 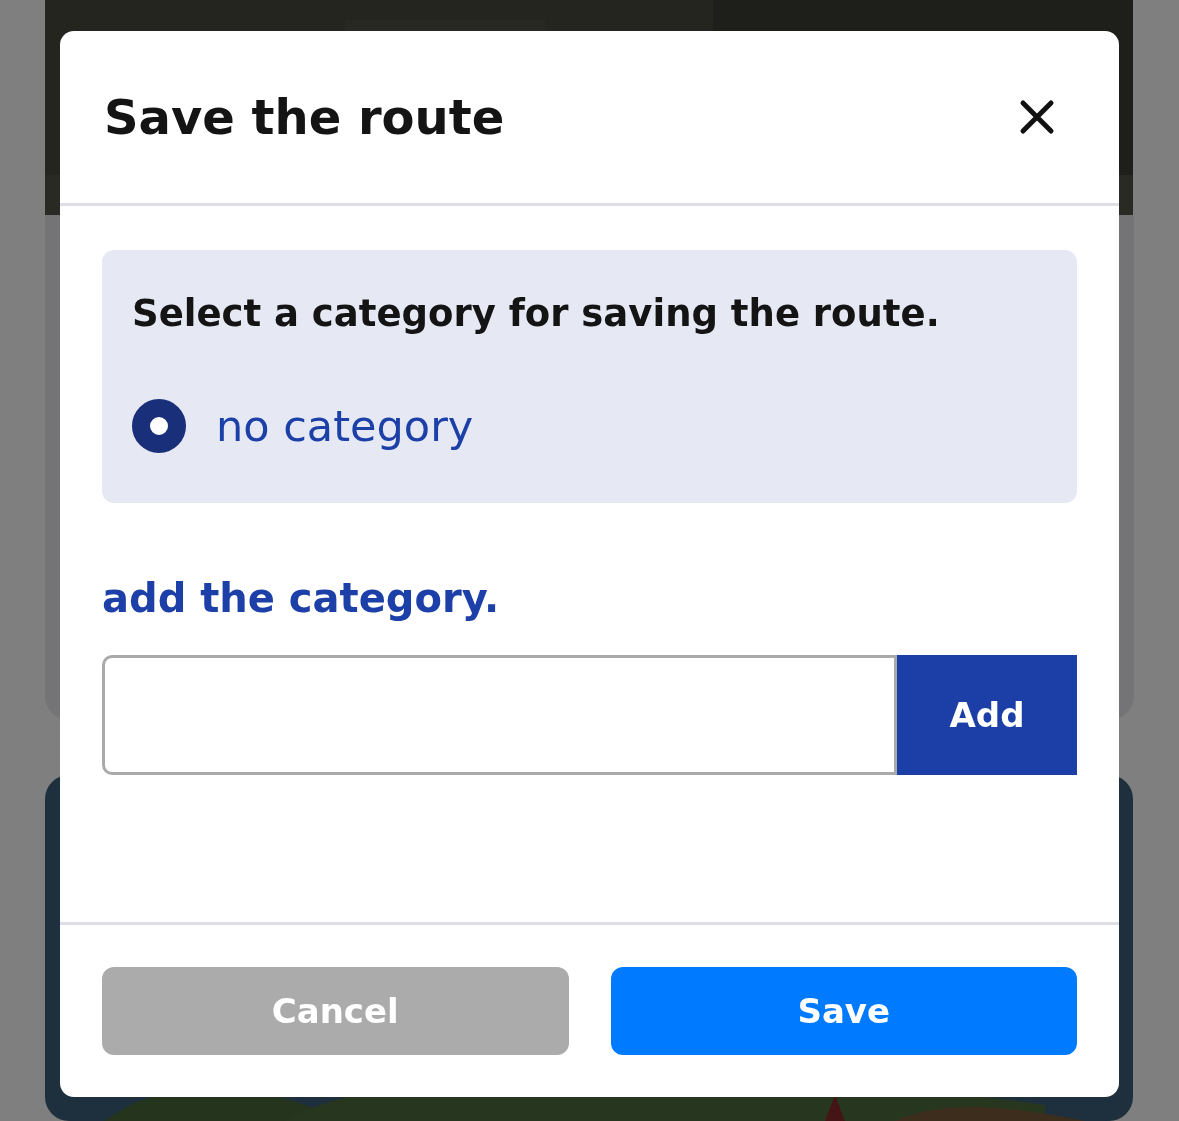 What do you see at coordinates (304, 117) in the screenshot?
I see `dialog-title: Save the route` at bounding box center [304, 117].